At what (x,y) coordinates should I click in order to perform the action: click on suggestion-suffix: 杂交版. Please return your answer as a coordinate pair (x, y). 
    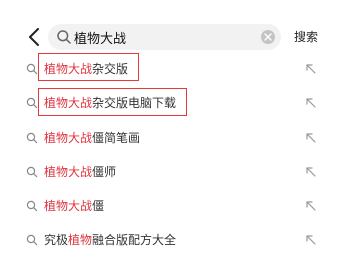
    Looking at the image, I should click on (110, 69).